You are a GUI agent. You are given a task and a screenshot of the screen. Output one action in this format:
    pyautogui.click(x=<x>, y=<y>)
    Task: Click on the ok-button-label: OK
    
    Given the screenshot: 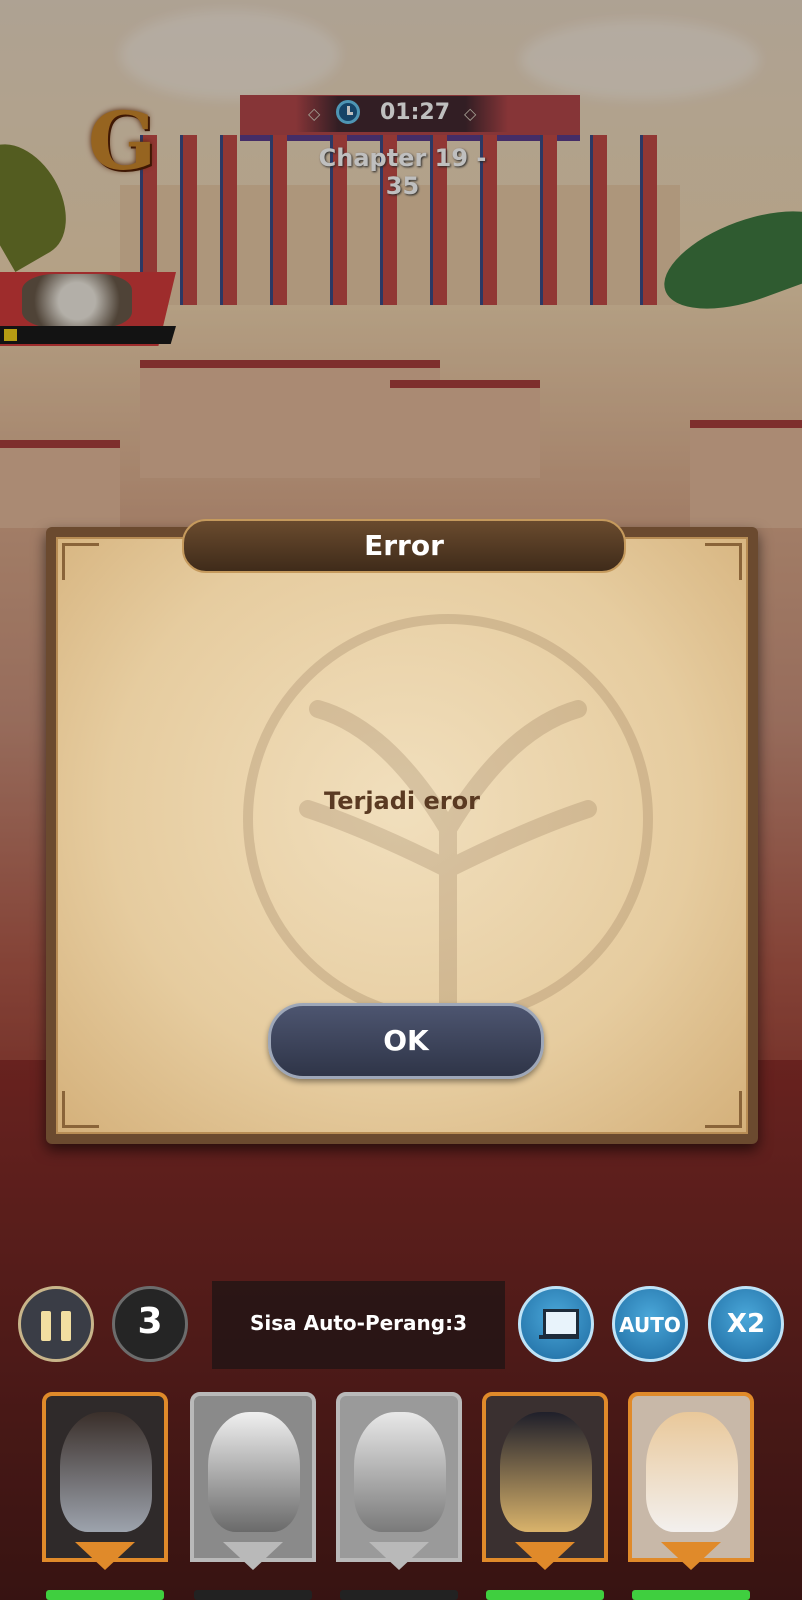 What is the action you would take?
    pyautogui.click(x=406, y=1040)
    